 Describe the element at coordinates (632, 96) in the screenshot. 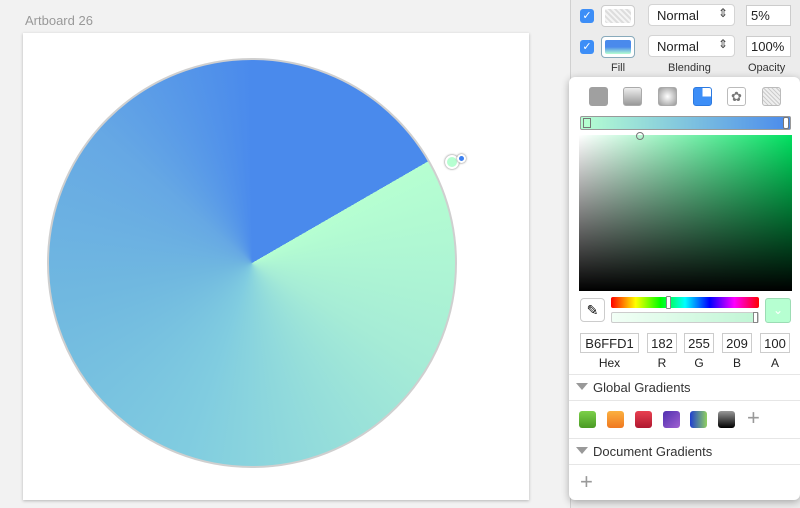

I see `fill-type-linear-icon` at that location.